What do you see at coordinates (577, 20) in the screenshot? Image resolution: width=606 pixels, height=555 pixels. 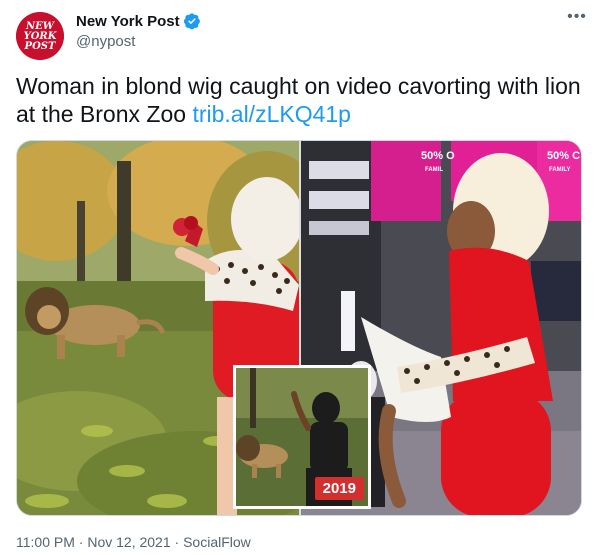 I see `more-options-icon: •••` at bounding box center [577, 20].